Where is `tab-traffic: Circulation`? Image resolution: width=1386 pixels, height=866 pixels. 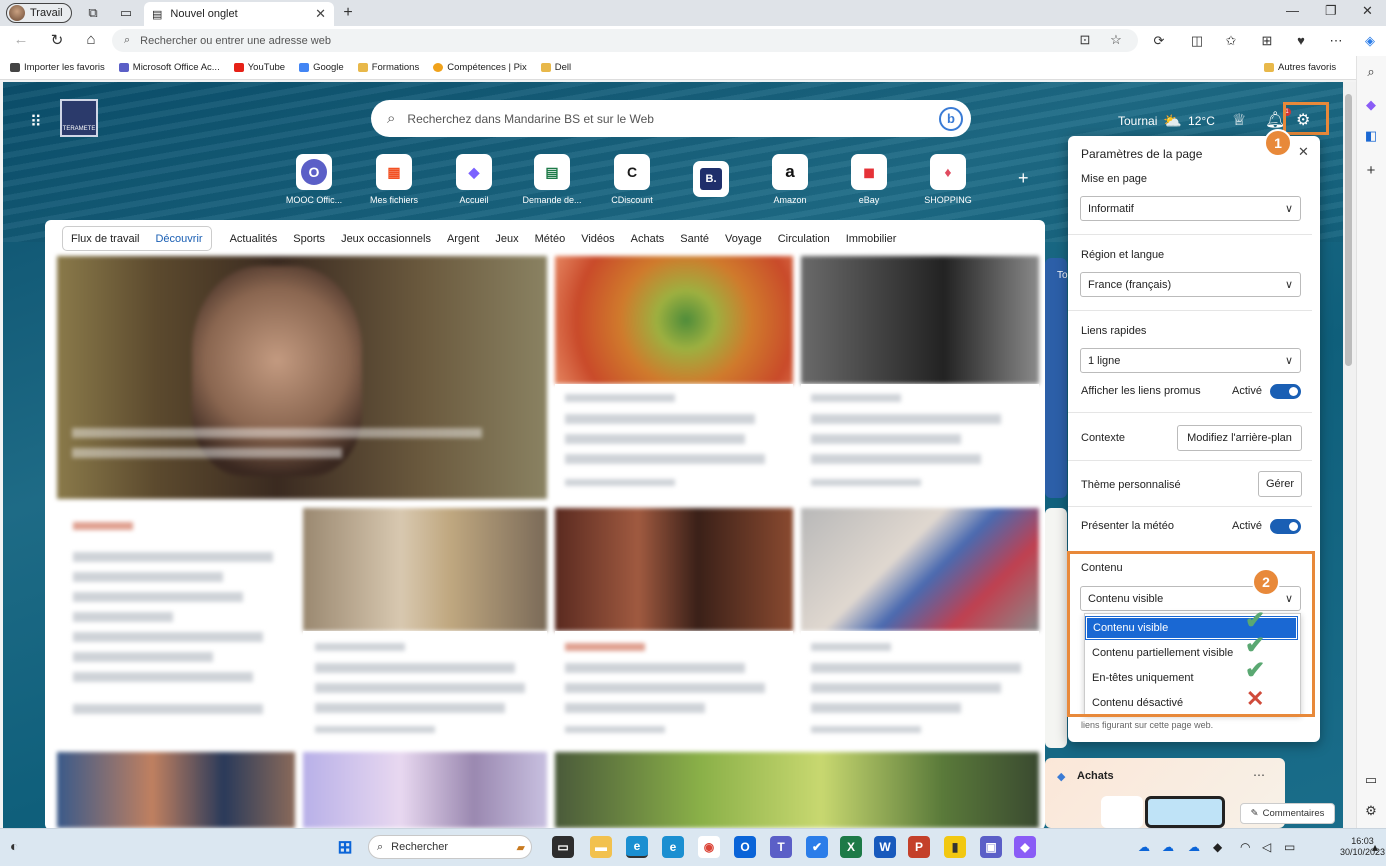 tab-traffic: Circulation is located at coordinates (804, 239).